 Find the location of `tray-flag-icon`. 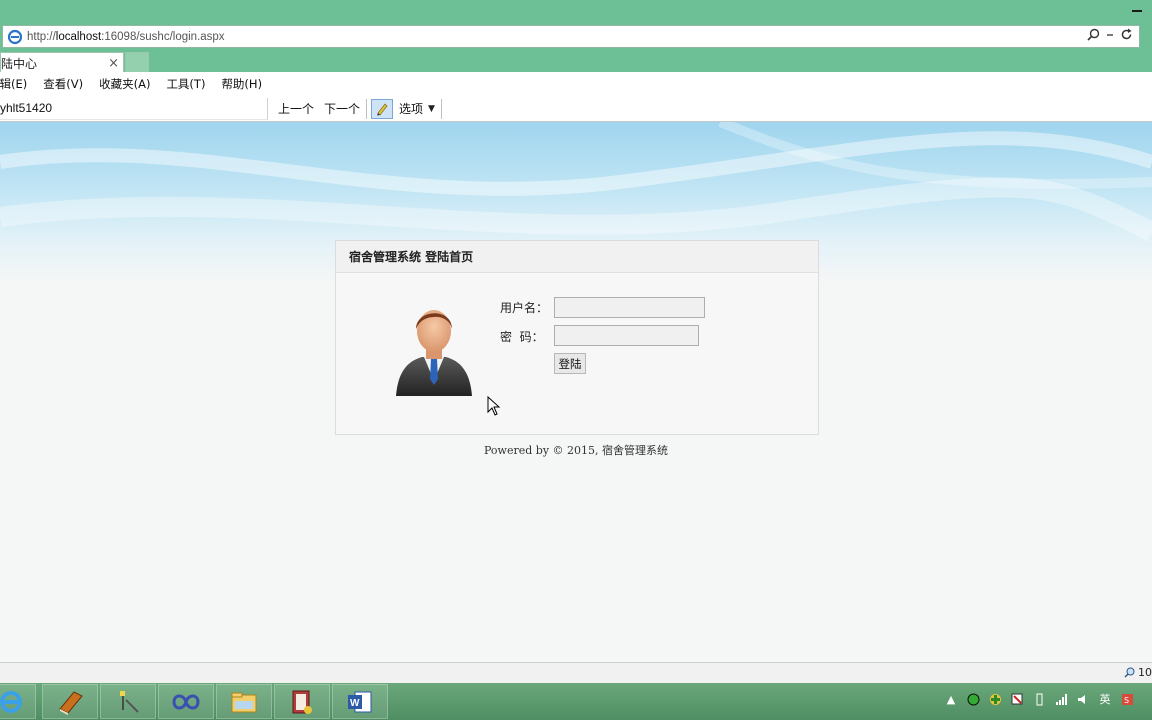

tray-flag-icon is located at coordinates (1017, 699).